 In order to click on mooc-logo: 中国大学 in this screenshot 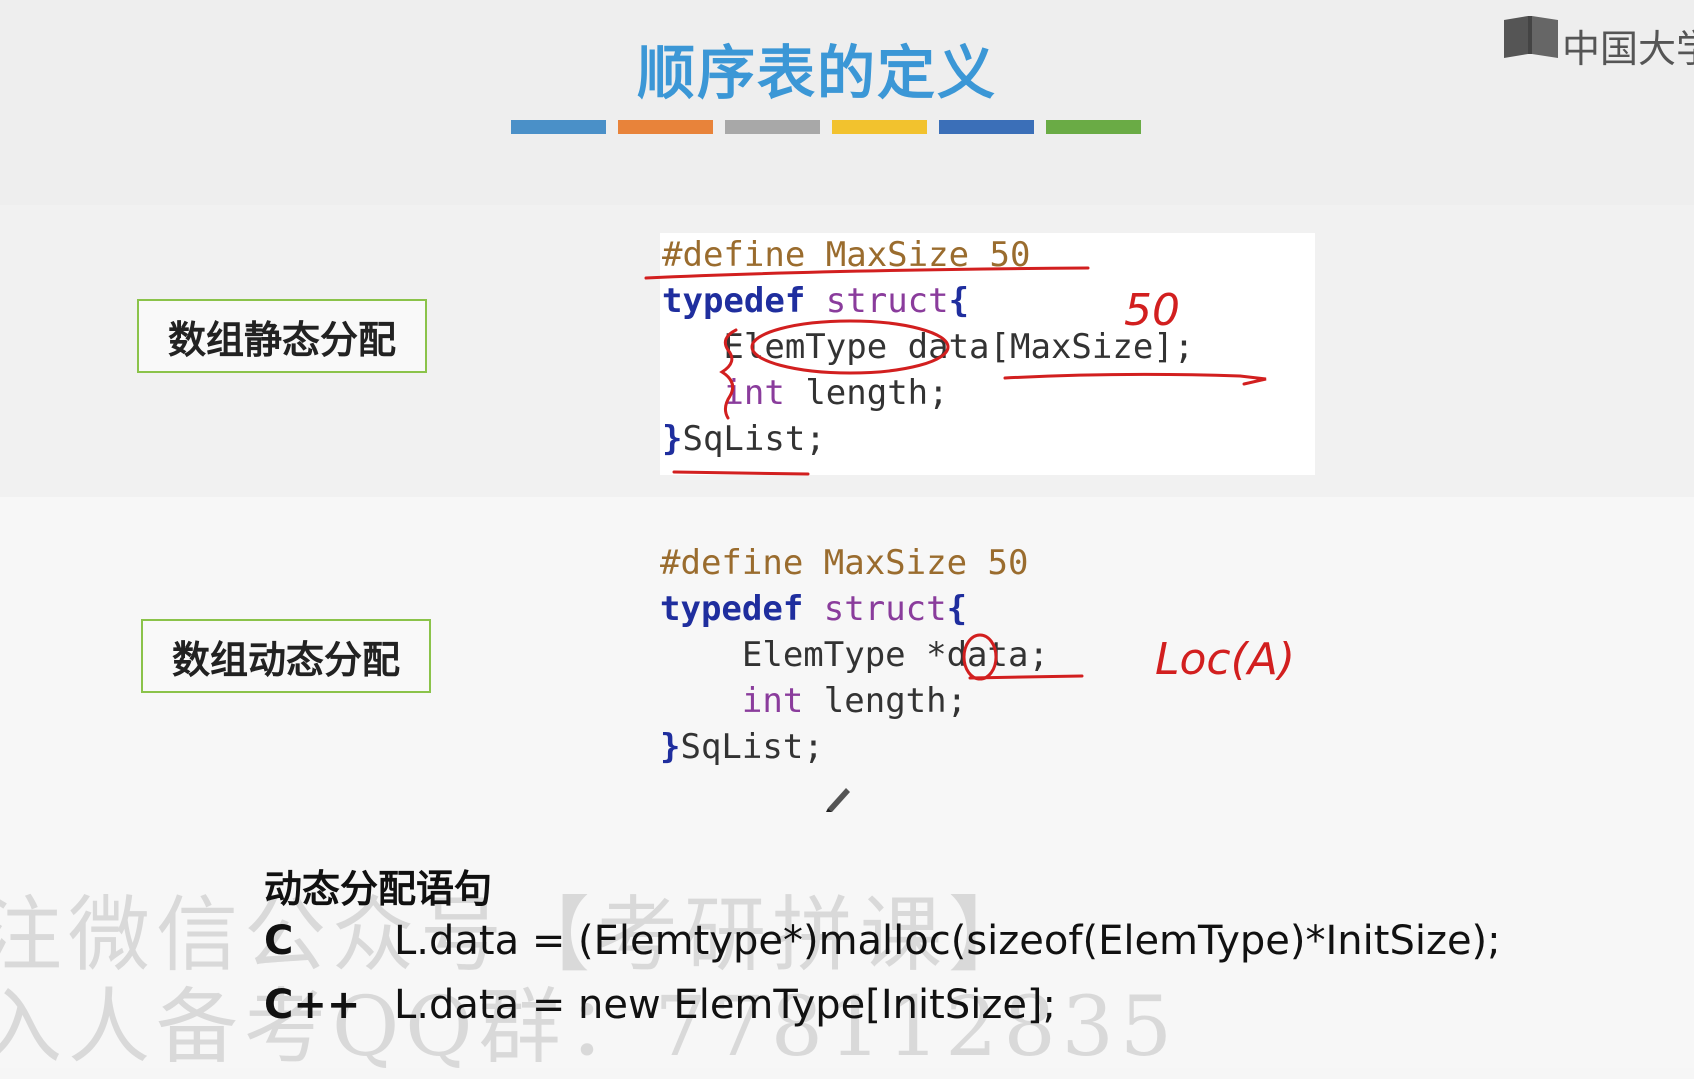, I will do `click(1598, 41)`.